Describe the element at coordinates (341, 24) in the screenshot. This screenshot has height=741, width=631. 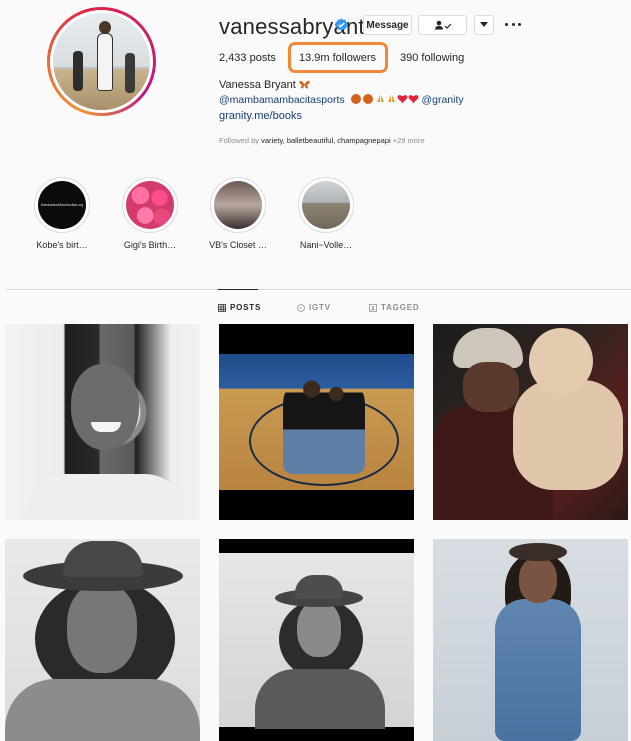
I see `verified-badge-icon` at that location.